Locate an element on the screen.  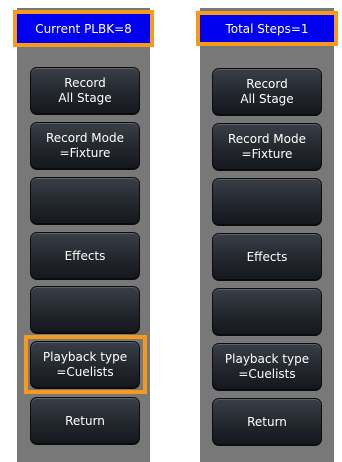
current-plbk-header: Current PLBK=8 is located at coordinates (83, 28).